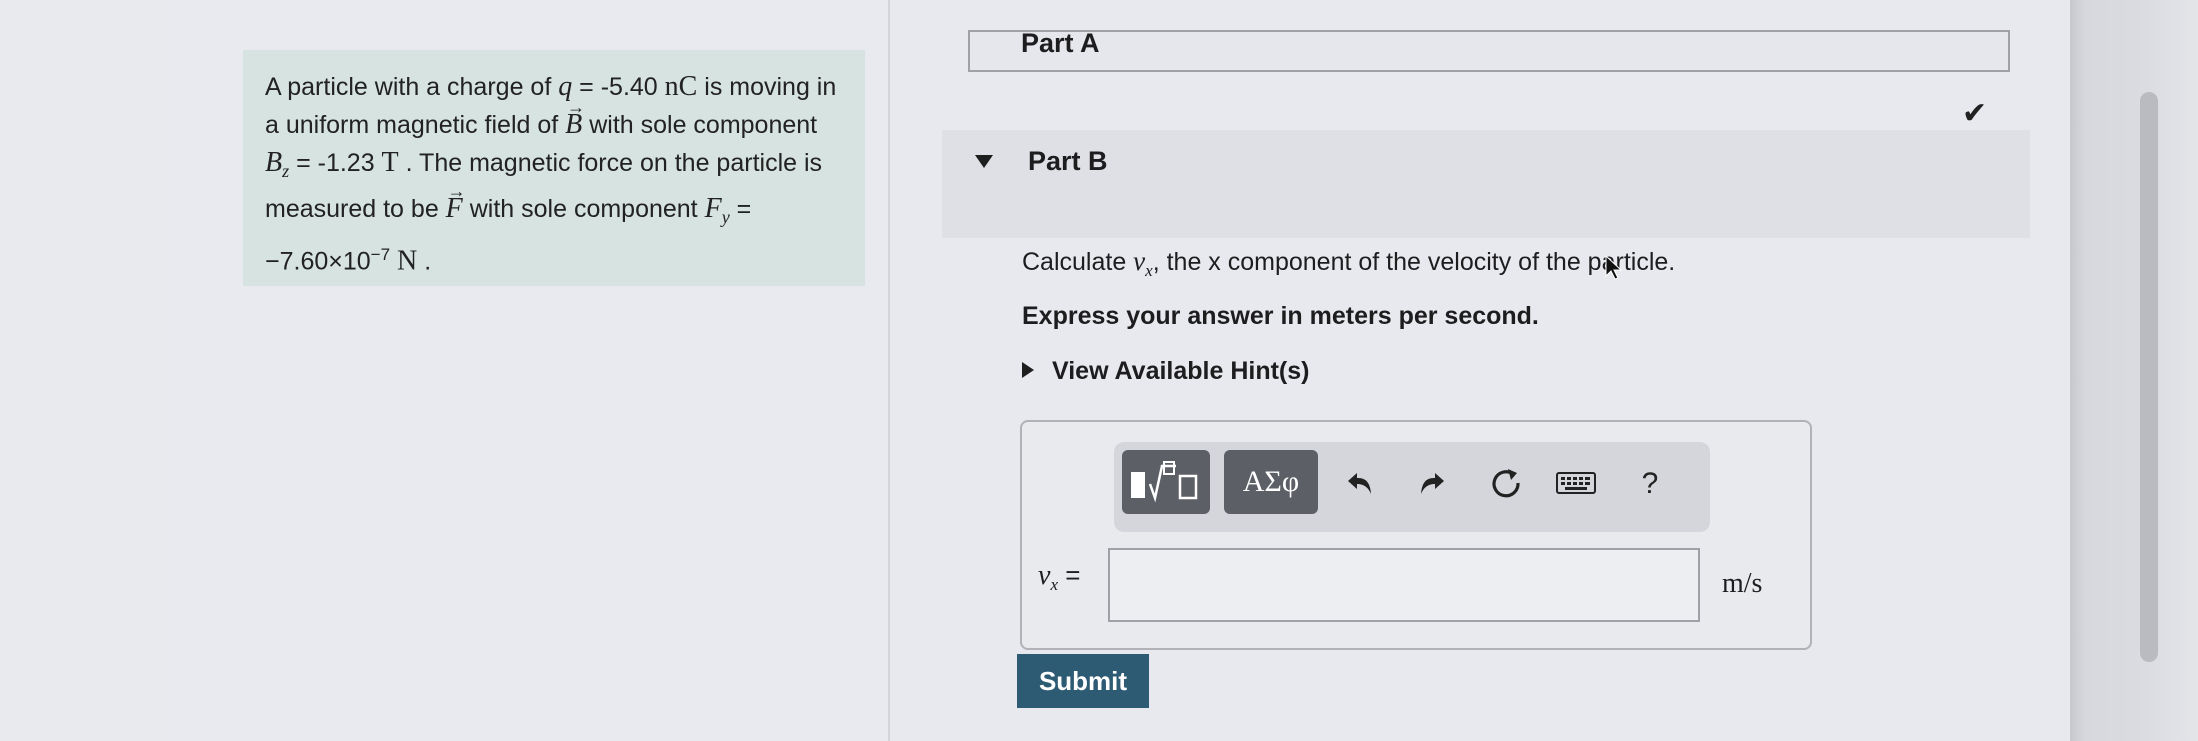 This screenshot has width=2198, height=741. What do you see at coordinates (407, 261) in the screenshot?
I see `force-unit: N` at bounding box center [407, 261].